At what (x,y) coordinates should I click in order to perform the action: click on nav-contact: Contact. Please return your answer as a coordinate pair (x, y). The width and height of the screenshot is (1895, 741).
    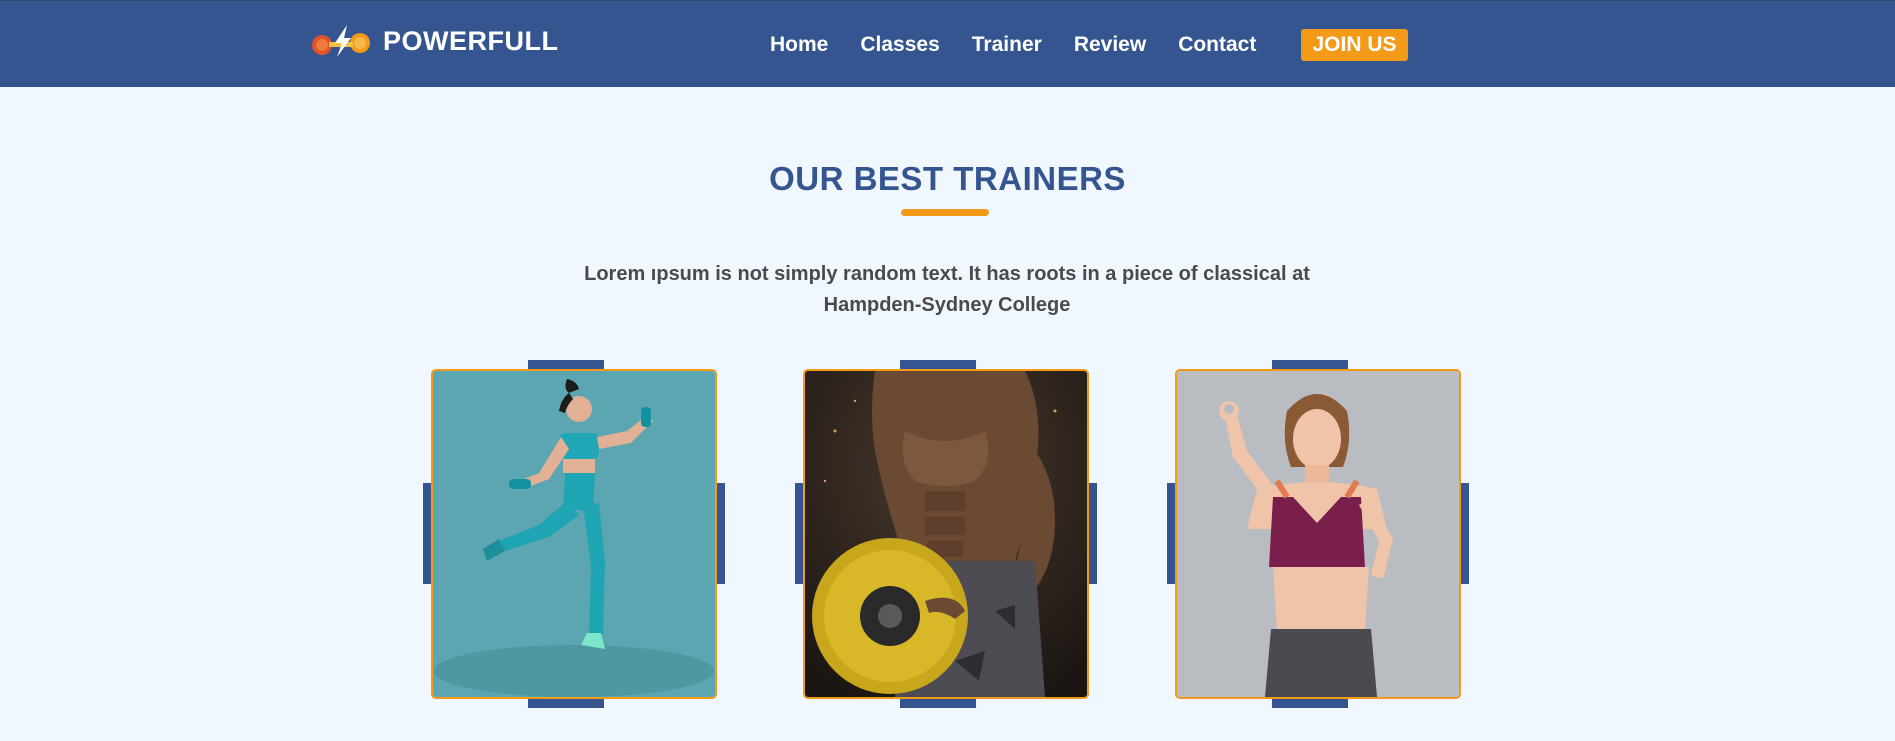
    Looking at the image, I should click on (1217, 45).